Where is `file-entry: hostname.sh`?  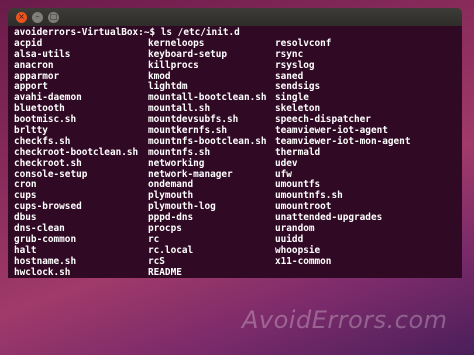 file-entry: hostname.sh is located at coordinates (45, 261).